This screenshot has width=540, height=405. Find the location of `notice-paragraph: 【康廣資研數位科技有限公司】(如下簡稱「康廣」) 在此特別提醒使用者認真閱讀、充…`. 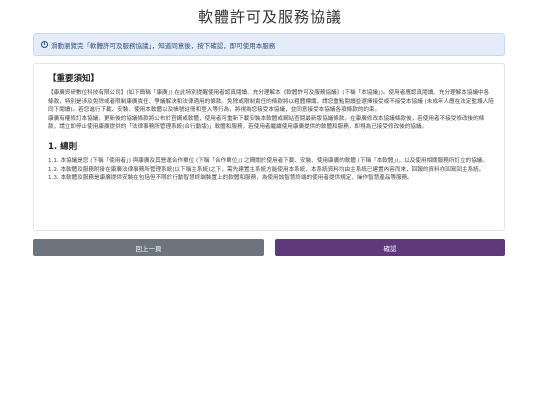

notice-paragraph: 【康廣資研數位科技有限公司】(如下簡稱「康廣」) 在此特別提醒使用者認真閱讀、充… is located at coordinates (271, 102).